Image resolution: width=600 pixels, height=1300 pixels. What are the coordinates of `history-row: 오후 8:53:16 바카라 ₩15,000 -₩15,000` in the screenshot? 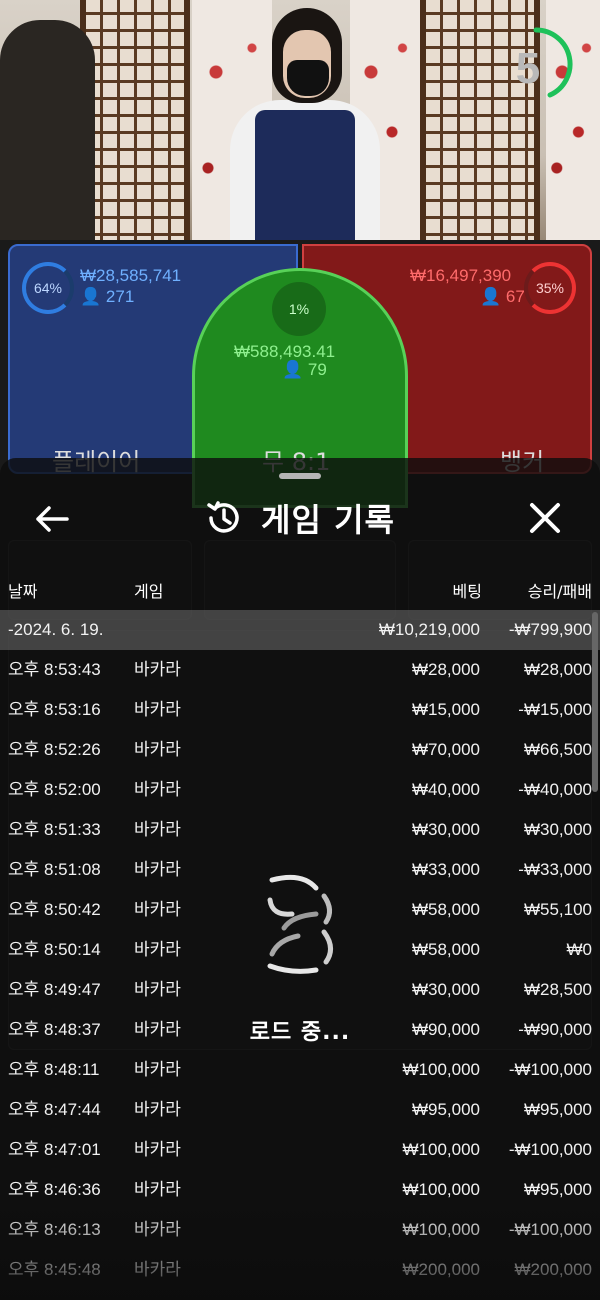 It's located at (300, 710).